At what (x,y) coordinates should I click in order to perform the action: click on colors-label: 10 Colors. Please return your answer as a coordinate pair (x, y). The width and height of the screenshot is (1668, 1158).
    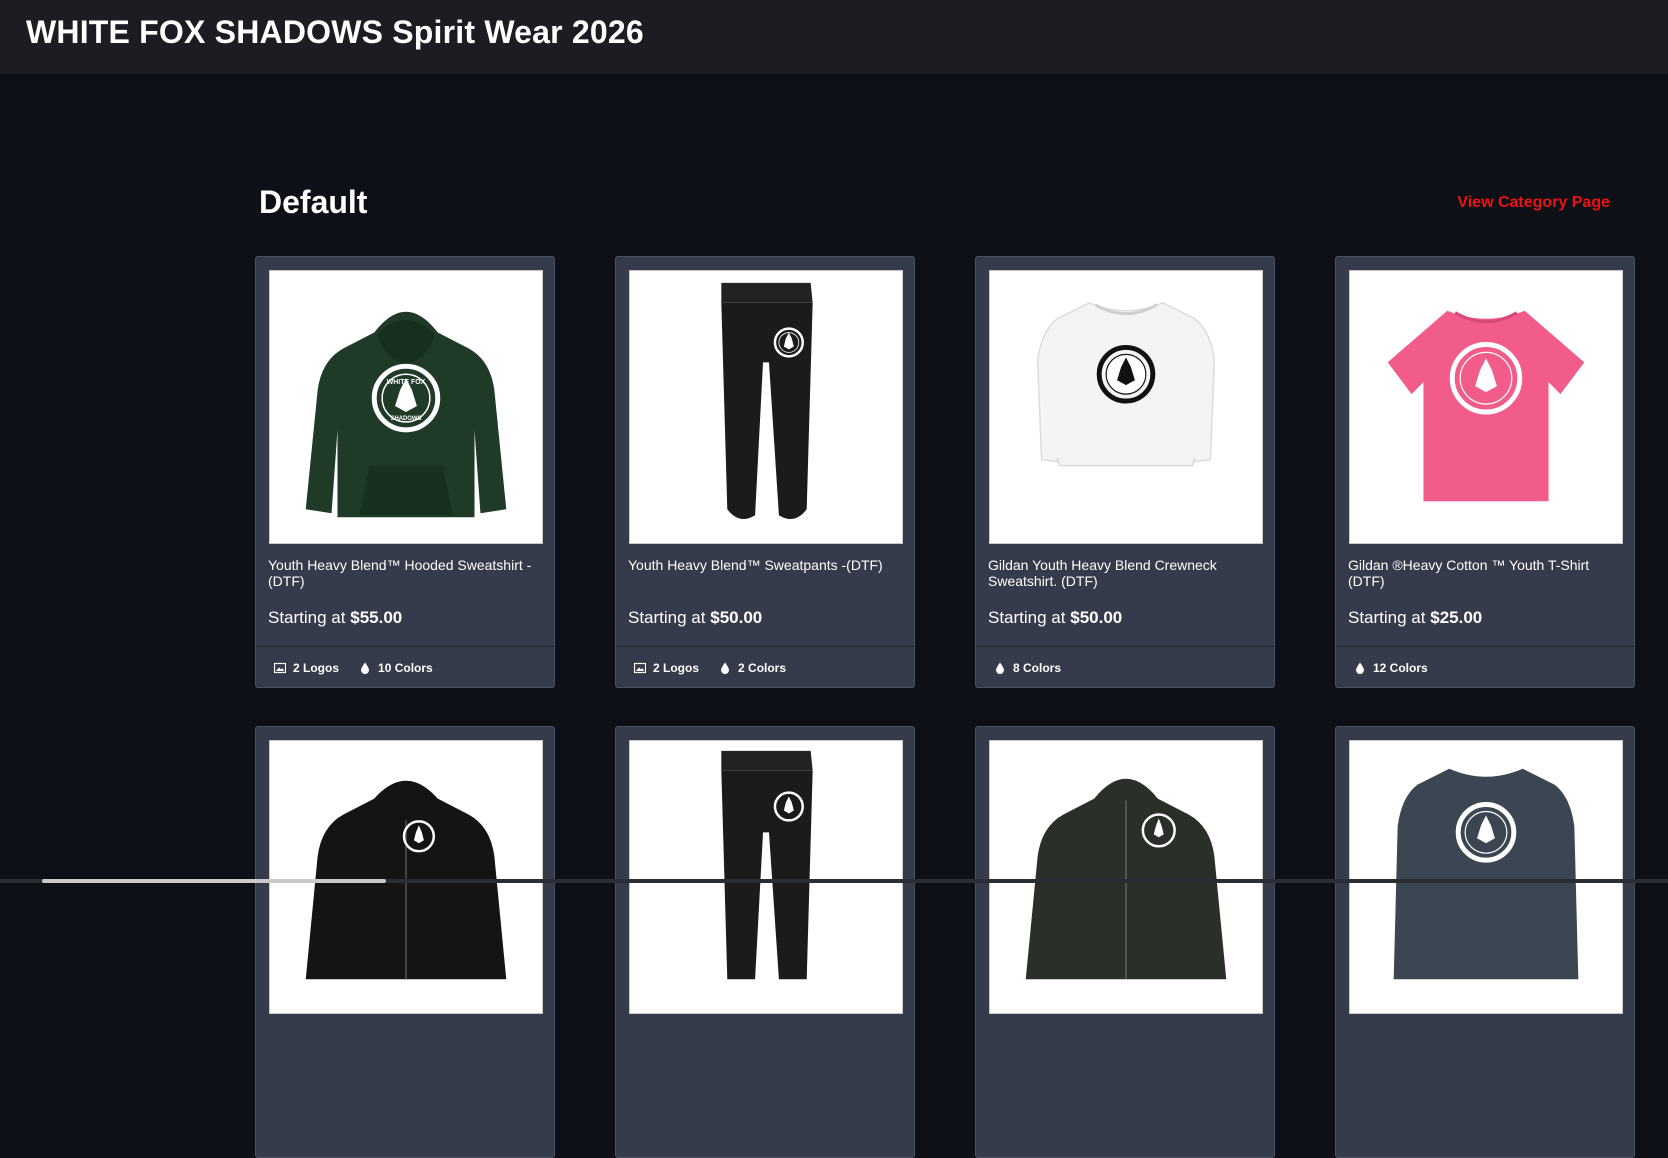
    Looking at the image, I should click on (405, 668).